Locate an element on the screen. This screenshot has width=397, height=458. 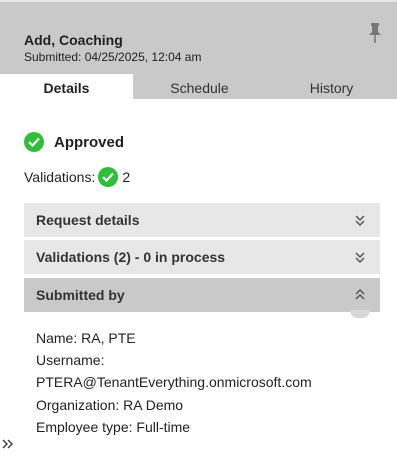
tab-bar: Details Schedule History is located at coordinates (198, 87).